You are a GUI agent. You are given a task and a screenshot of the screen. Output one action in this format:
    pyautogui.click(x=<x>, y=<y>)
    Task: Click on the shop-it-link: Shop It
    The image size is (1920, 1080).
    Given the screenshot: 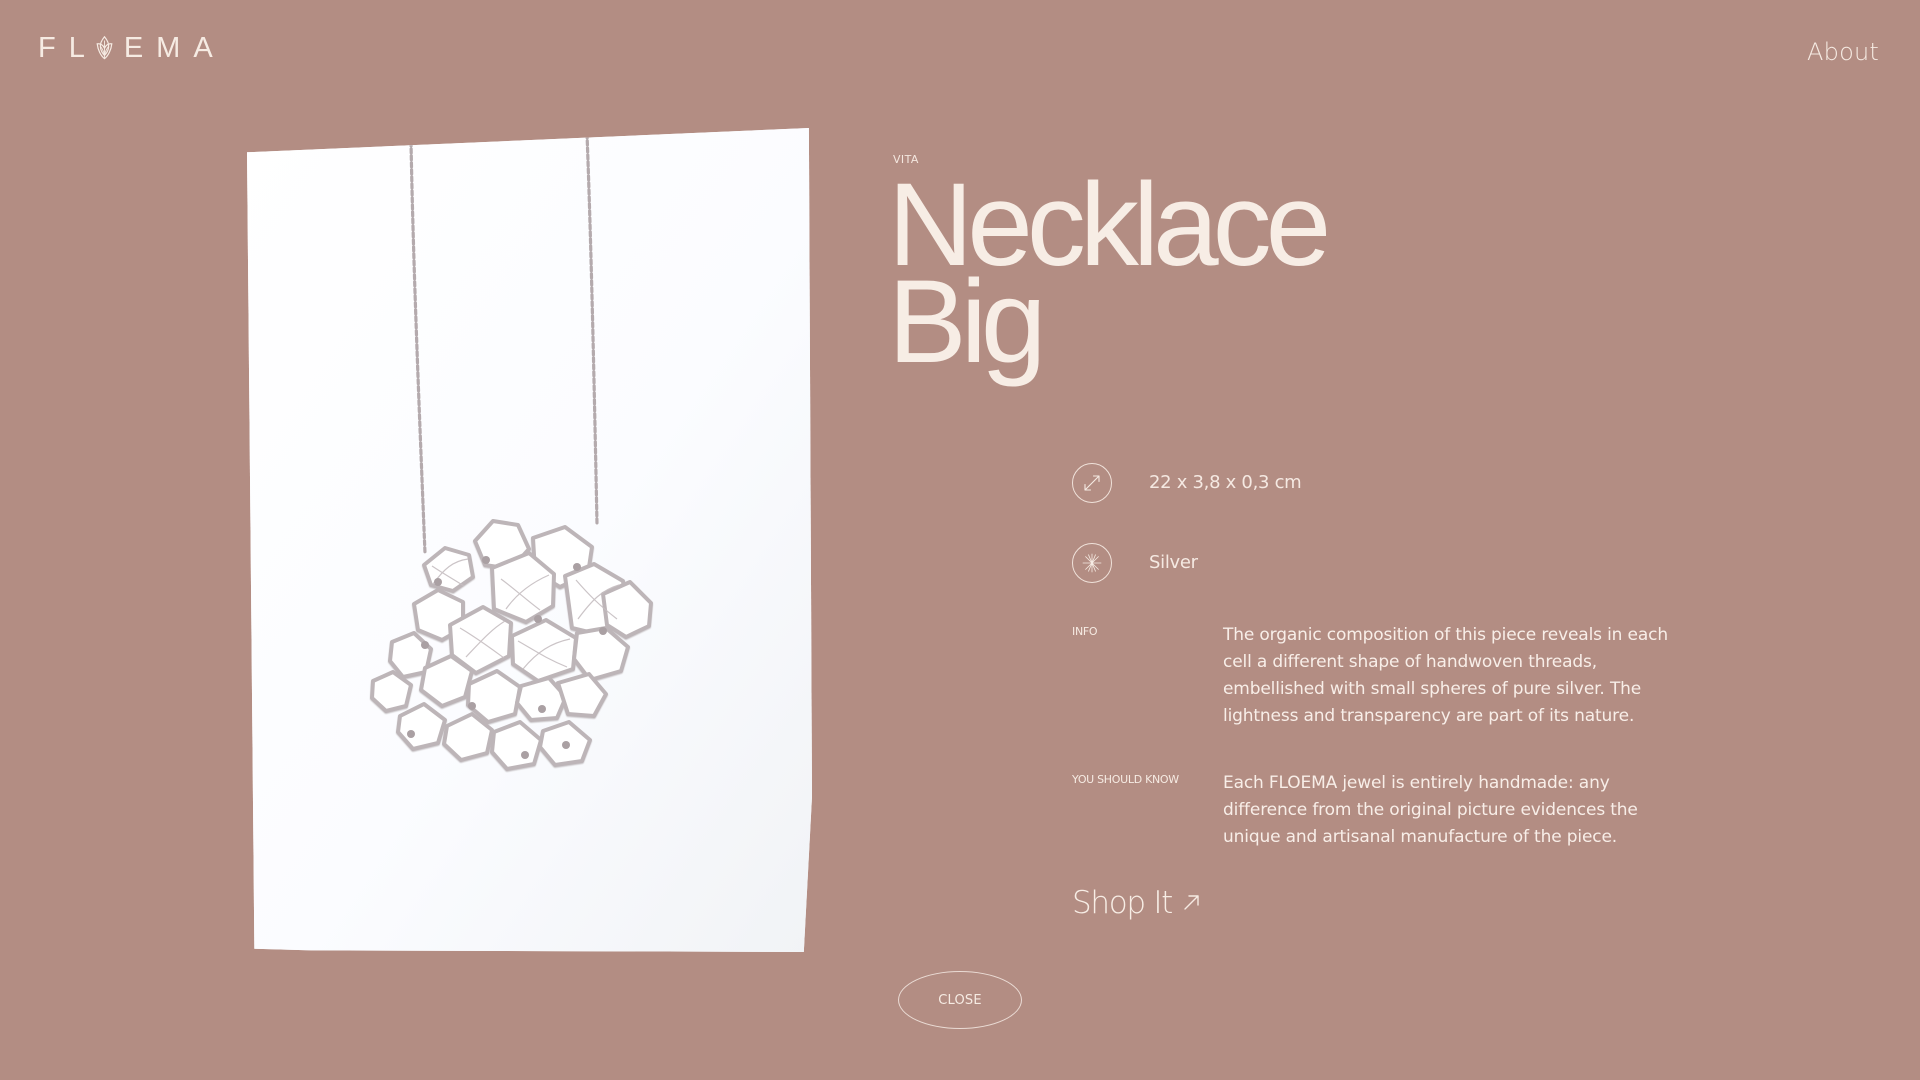 What is the action you would take?
    pyautogui.click(x=1137, y=903)
    